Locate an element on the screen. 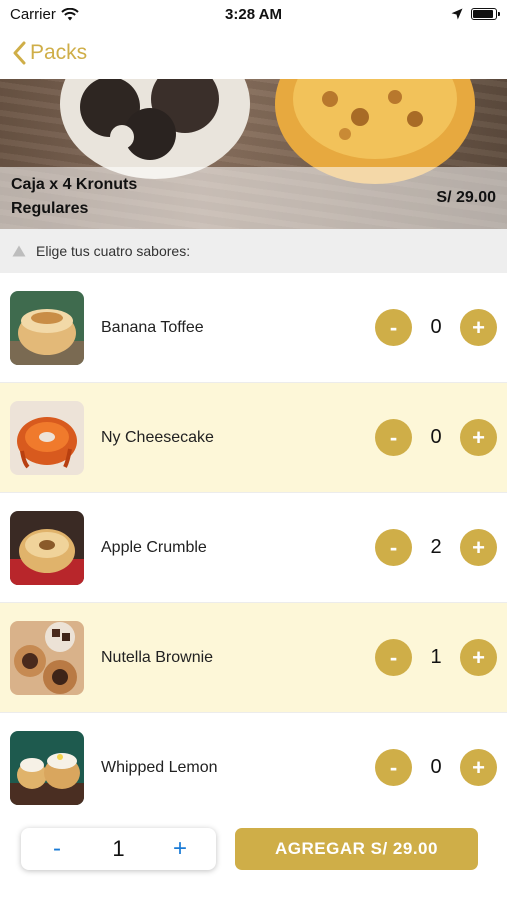 The image size is (507, 900). apple-crumble-image is located at coordinates (47, 547).